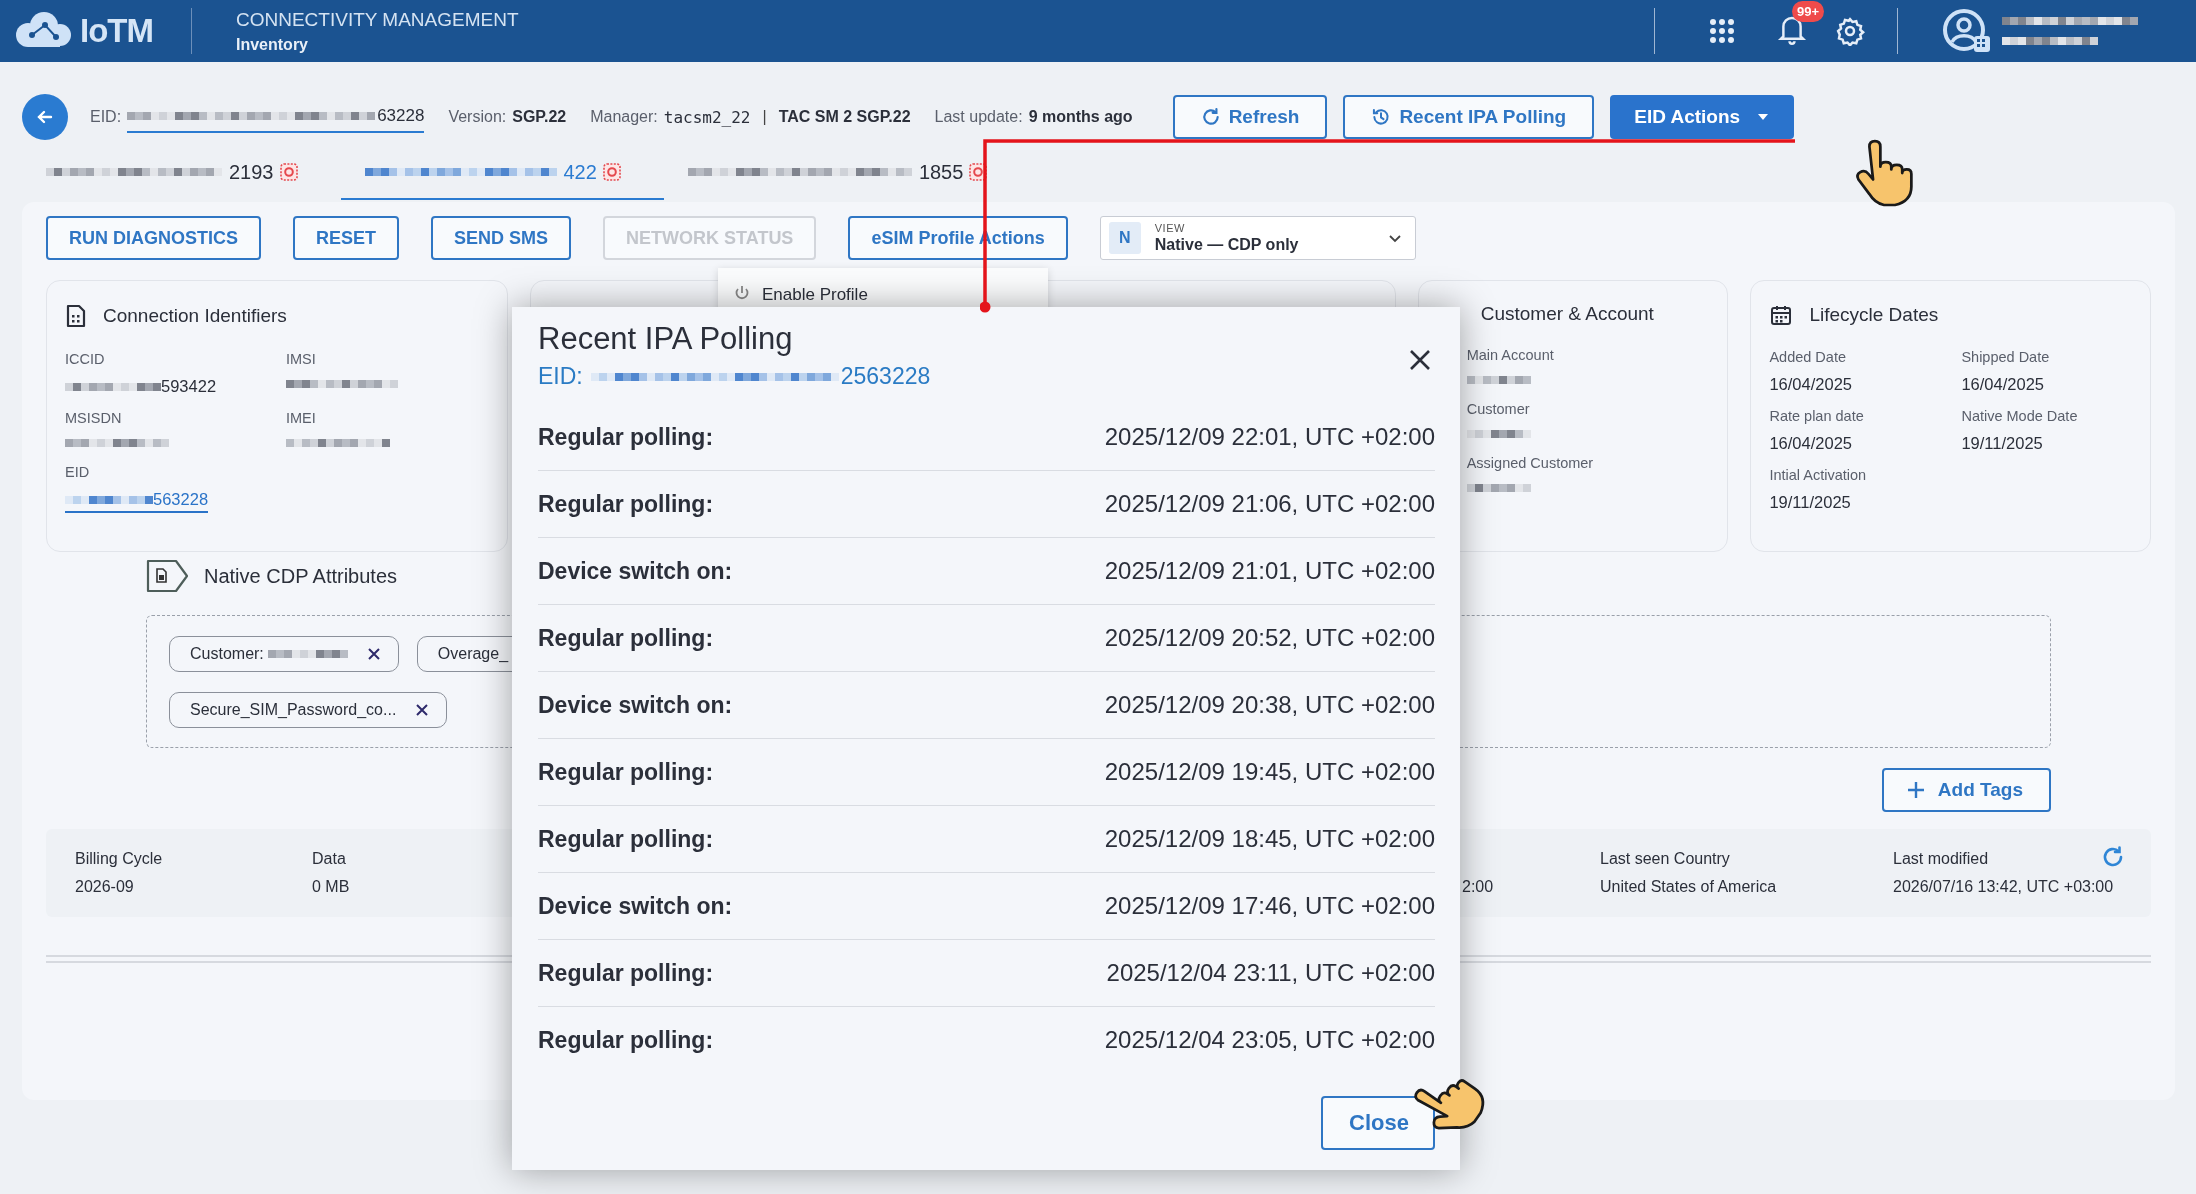 The width and height of the screenshot is (2196, 1194). Describe the element at coordinates (539, 117) in the screenshot. I see `version-value: SGP.22` at that location.